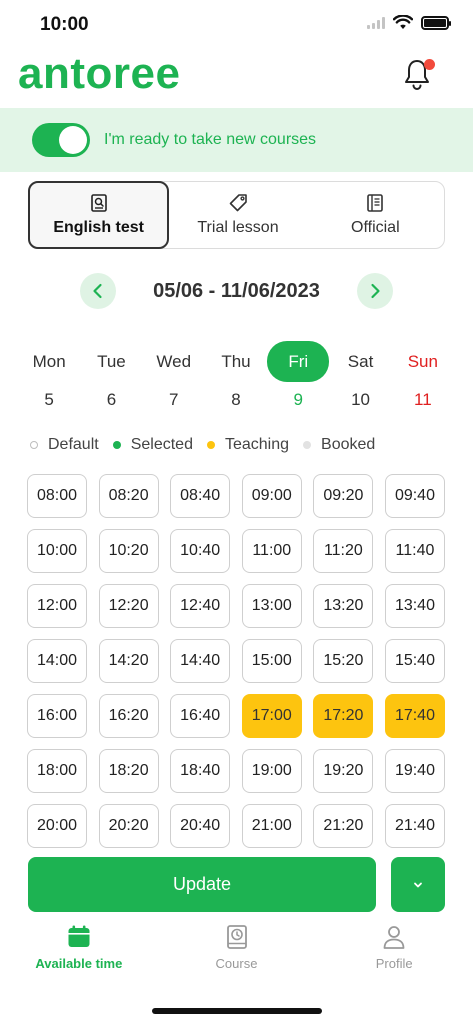 The height and width of the screenshot is (1024, 473). Describe the element at coordinates (423, 375) in the screenshot. I see `day-sun: Sun 11` at that location.